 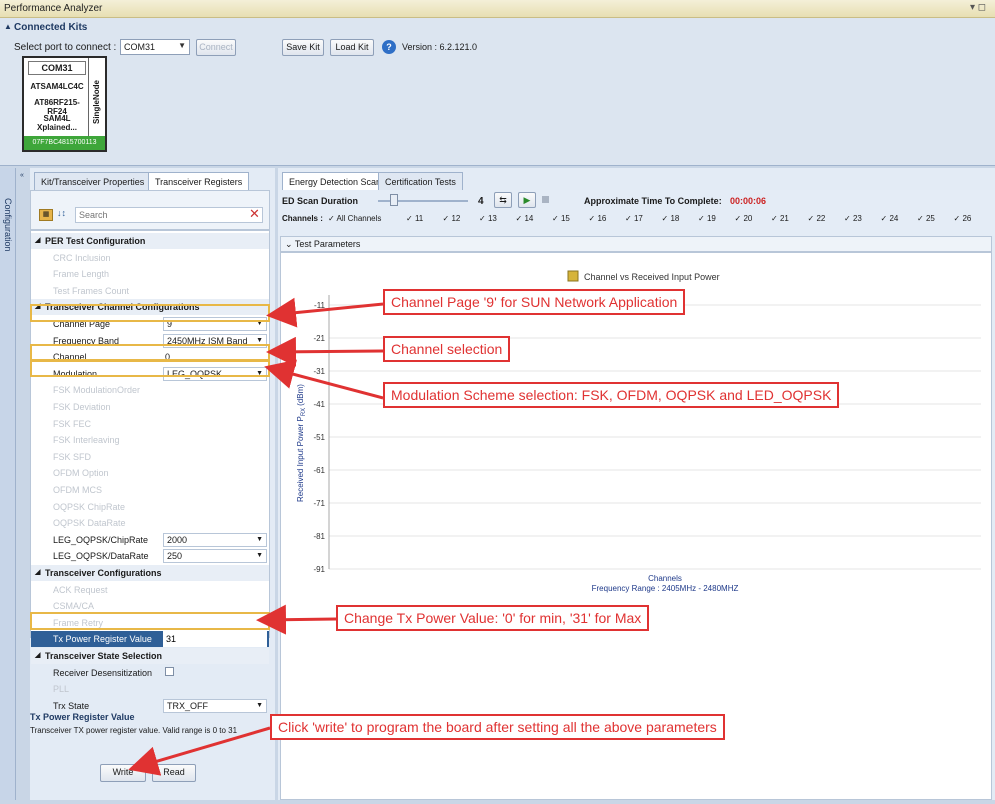 I want to click on property-frequency-band: Frequency Band 2450MHz ISM Band ▼, so click(x=150, y=341).